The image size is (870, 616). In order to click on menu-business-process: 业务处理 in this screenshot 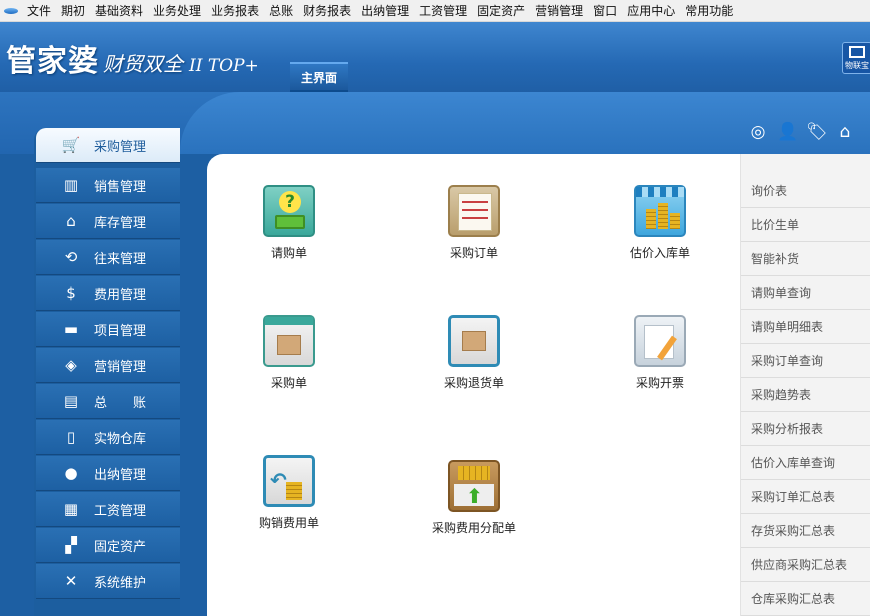, I will do `click(177, 11)`.